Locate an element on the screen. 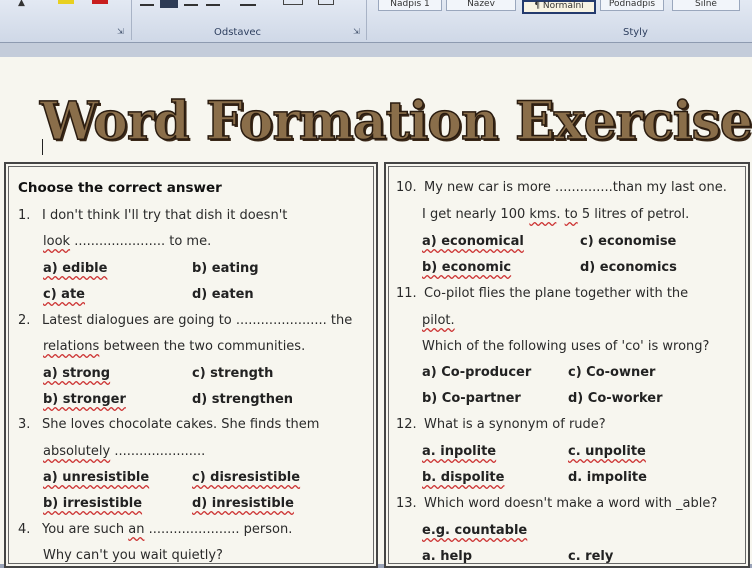 This screenshot has height=568, width=752. spelling-flag: look is located at coordinates (57, 241).